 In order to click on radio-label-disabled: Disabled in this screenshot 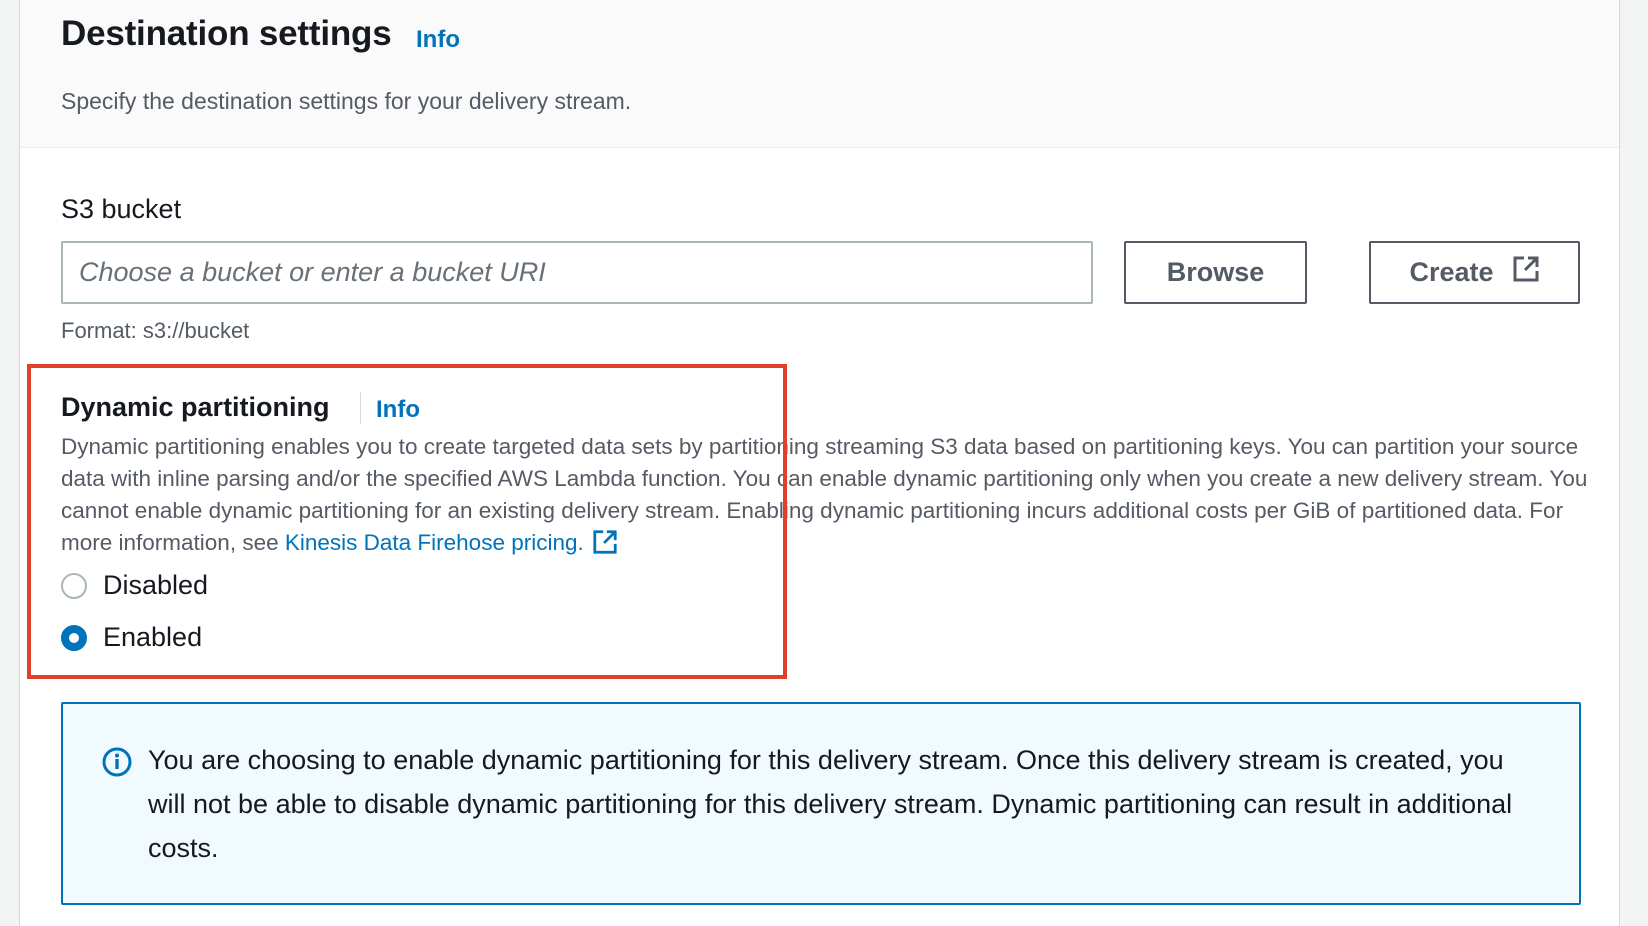, I will do `click(156, 585)`.